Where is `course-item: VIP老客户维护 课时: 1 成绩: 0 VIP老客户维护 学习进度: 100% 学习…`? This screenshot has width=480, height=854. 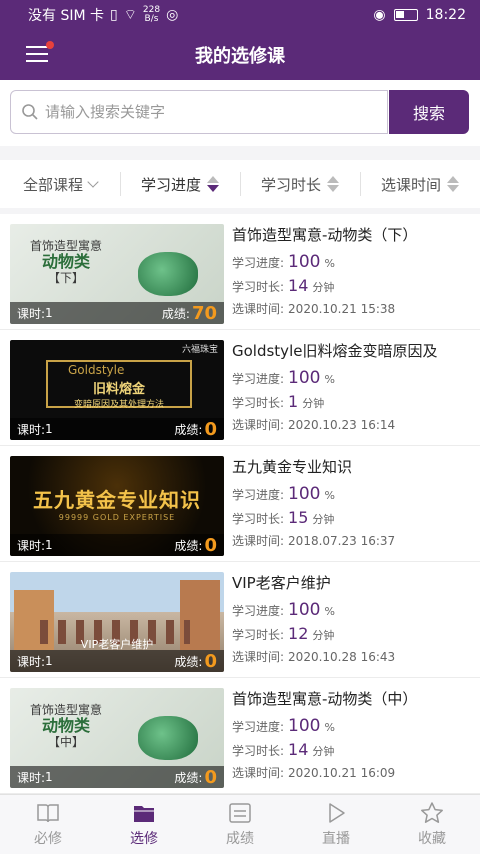 course-item: VIP老客户维护 课时: 1 成绩: 0 VIP老客户维护 学习进度: 100% 学习… is located at coordinates (240, 620).